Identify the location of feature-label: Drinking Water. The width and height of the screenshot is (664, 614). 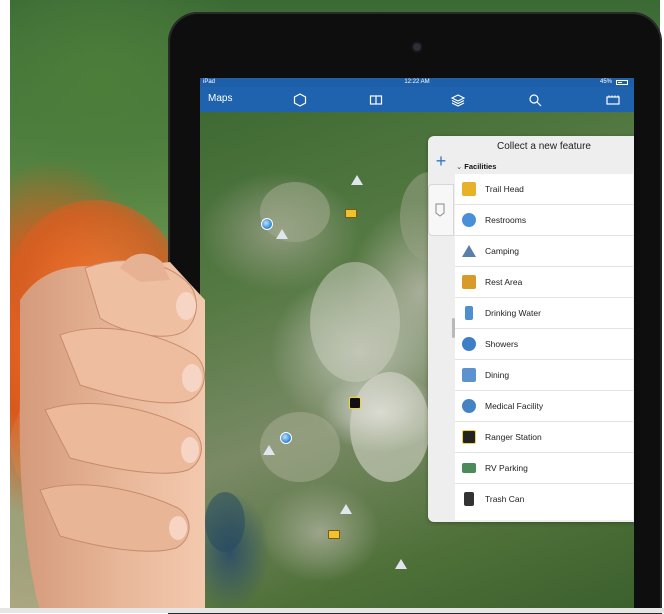
(513, 313).